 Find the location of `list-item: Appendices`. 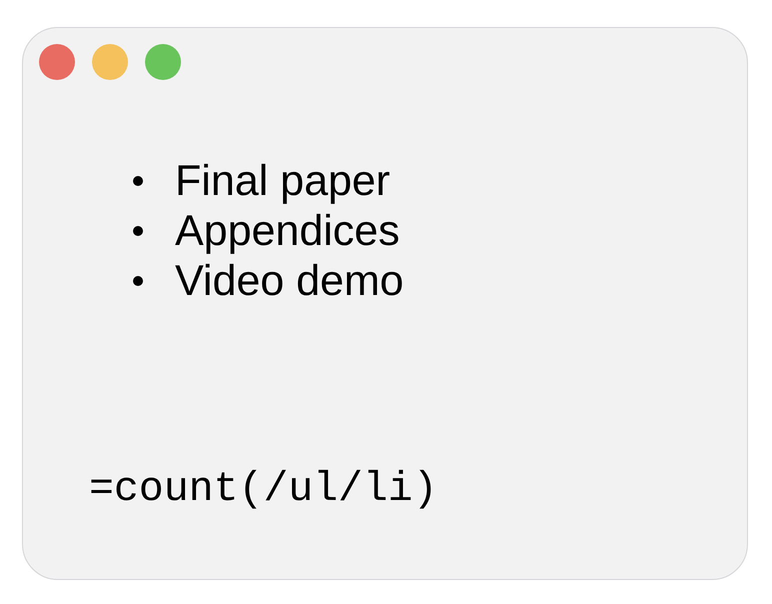

list-item: Appendices is located at coordinates (287, 231).